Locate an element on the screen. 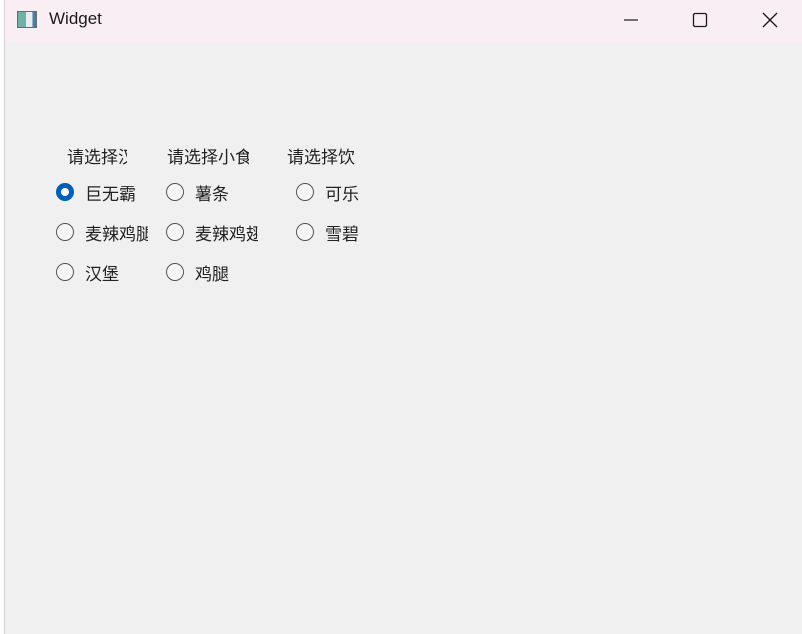 The image size is (802, 634). close-button is located at coordinates (770, 20).